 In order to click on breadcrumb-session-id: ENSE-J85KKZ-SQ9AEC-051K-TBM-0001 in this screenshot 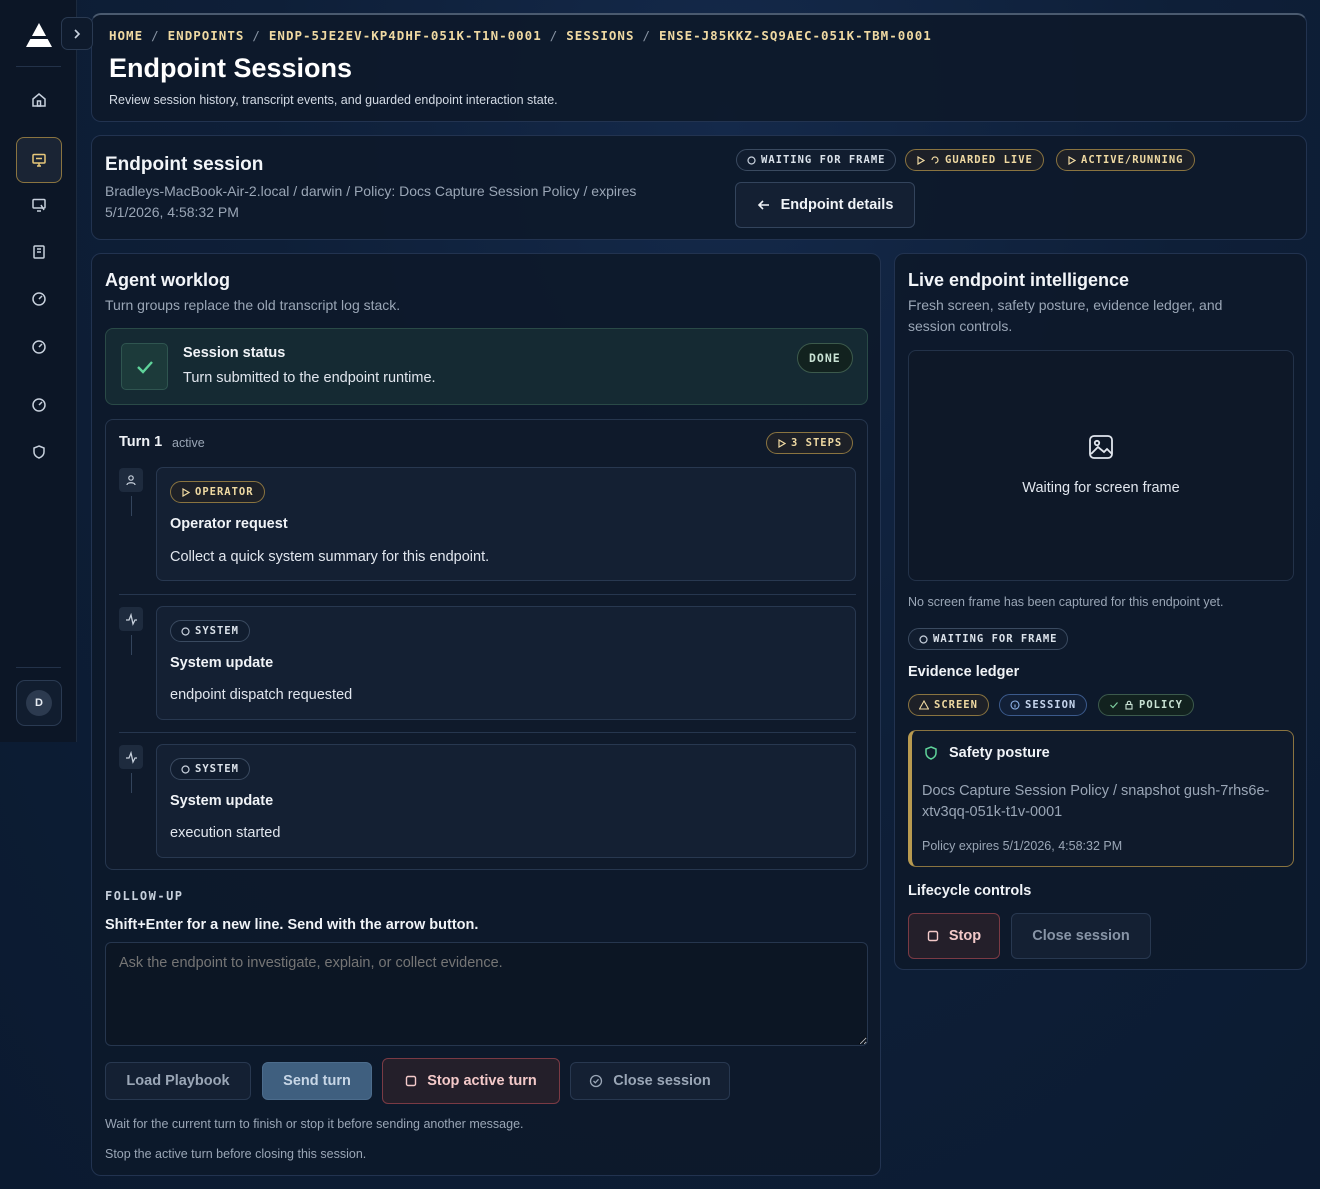, I will do `click(795, 35)`.